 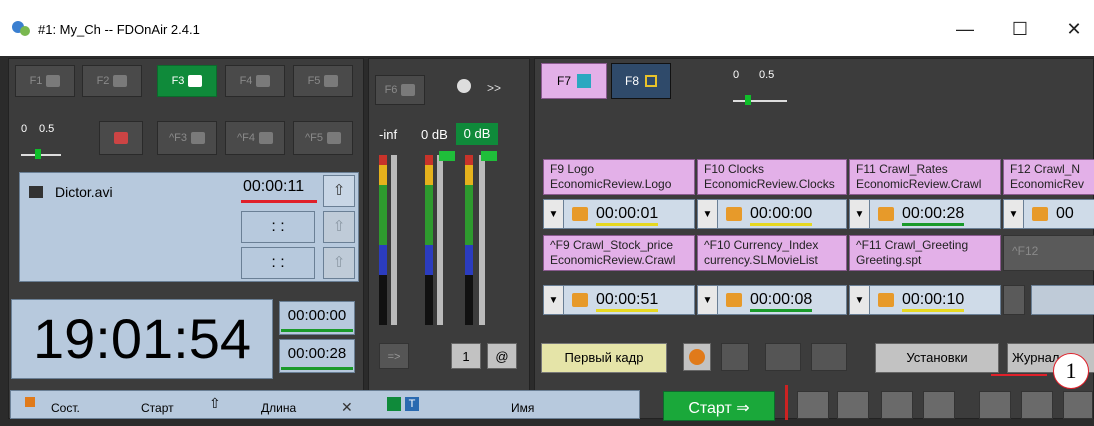 I want to click on f2-button: F2, so click(x=112, y=81).